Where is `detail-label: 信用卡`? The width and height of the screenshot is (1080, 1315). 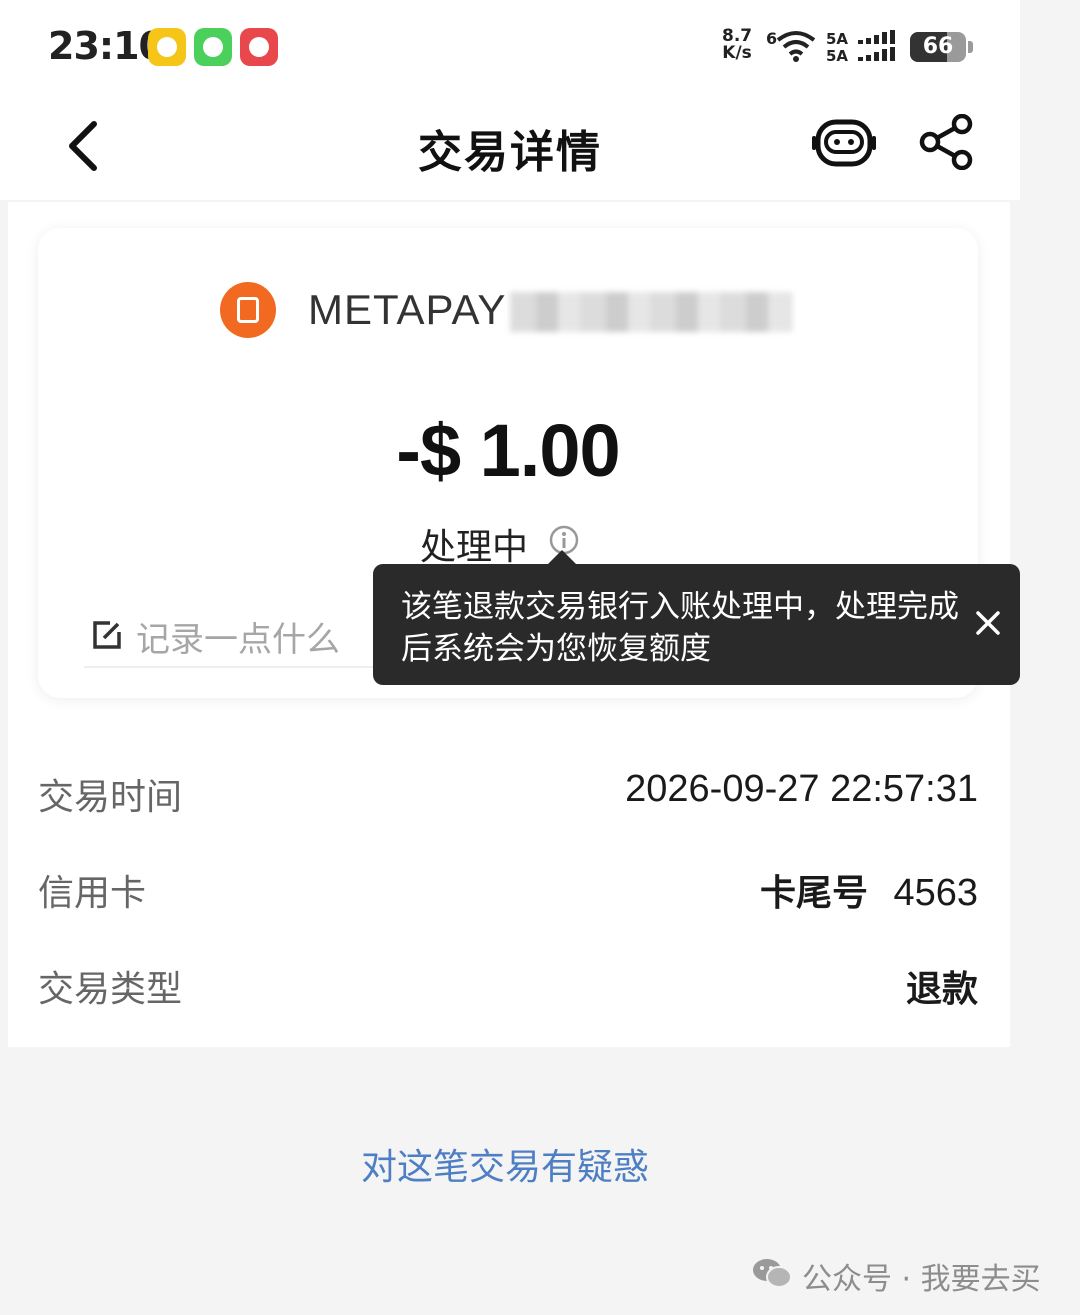
detail-label: 信用卡 is located at coordinates (92, 893).